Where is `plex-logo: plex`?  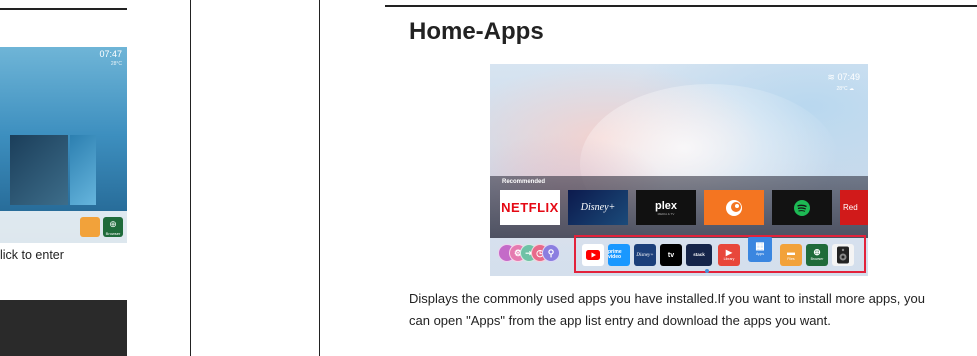
plex-logo: plex is located at coordinates (665, 205).